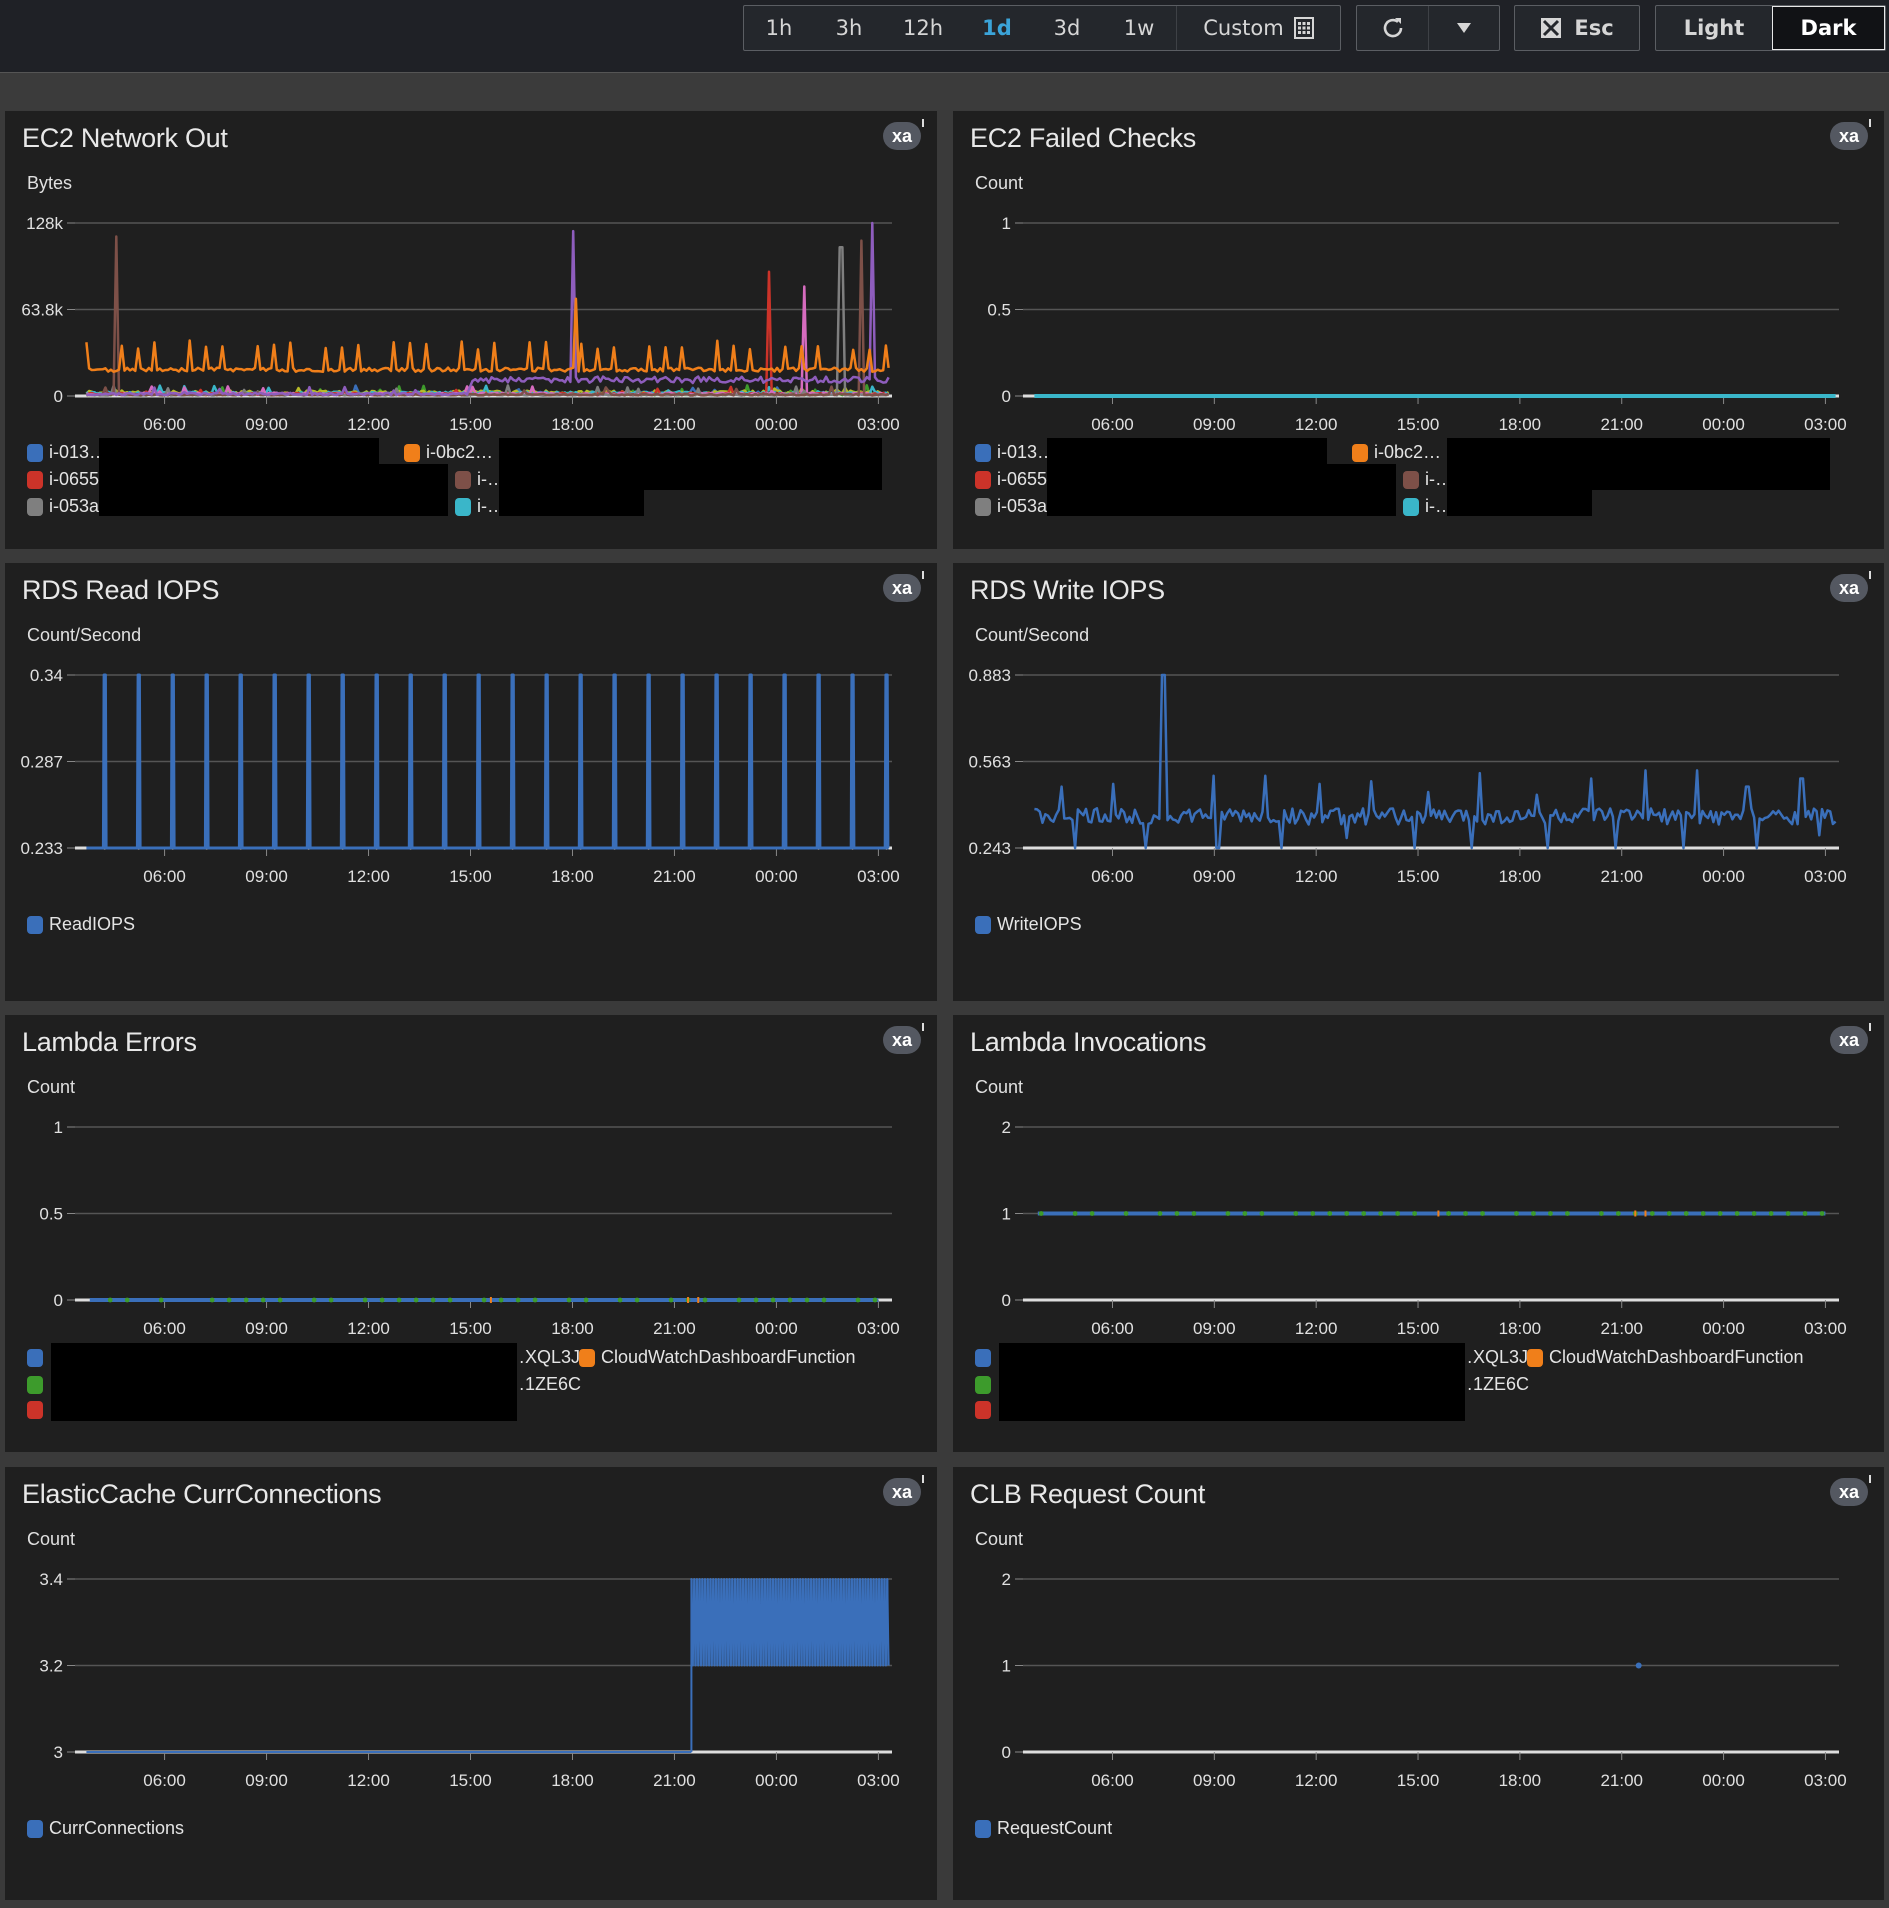 The image size is (1889, 1908). Describe the element at coordinates (923, 28) in the screenshot. I see `time-range-12h: 12h` at that location.